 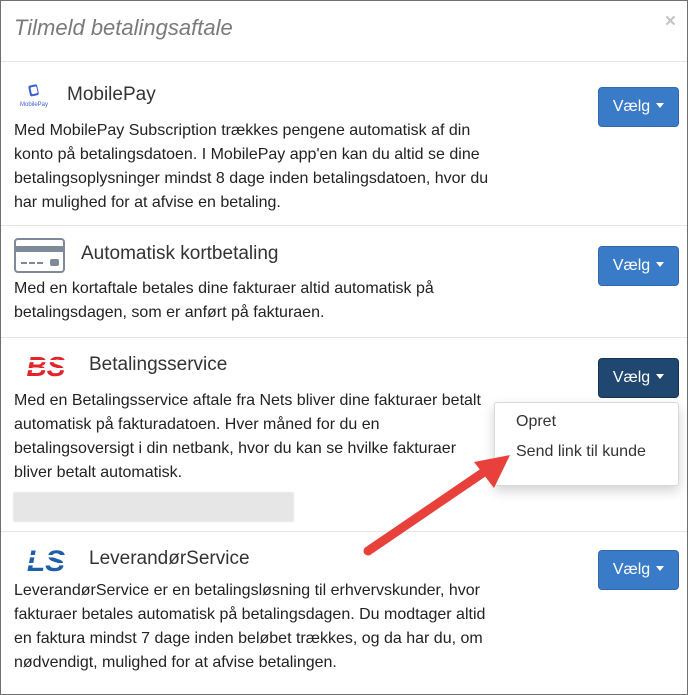 What do you see at coordinates (581, 452) in the screenshot?
I see `dropdown-item-send-link: Send link til kunde` at bounding box center [581, 452].